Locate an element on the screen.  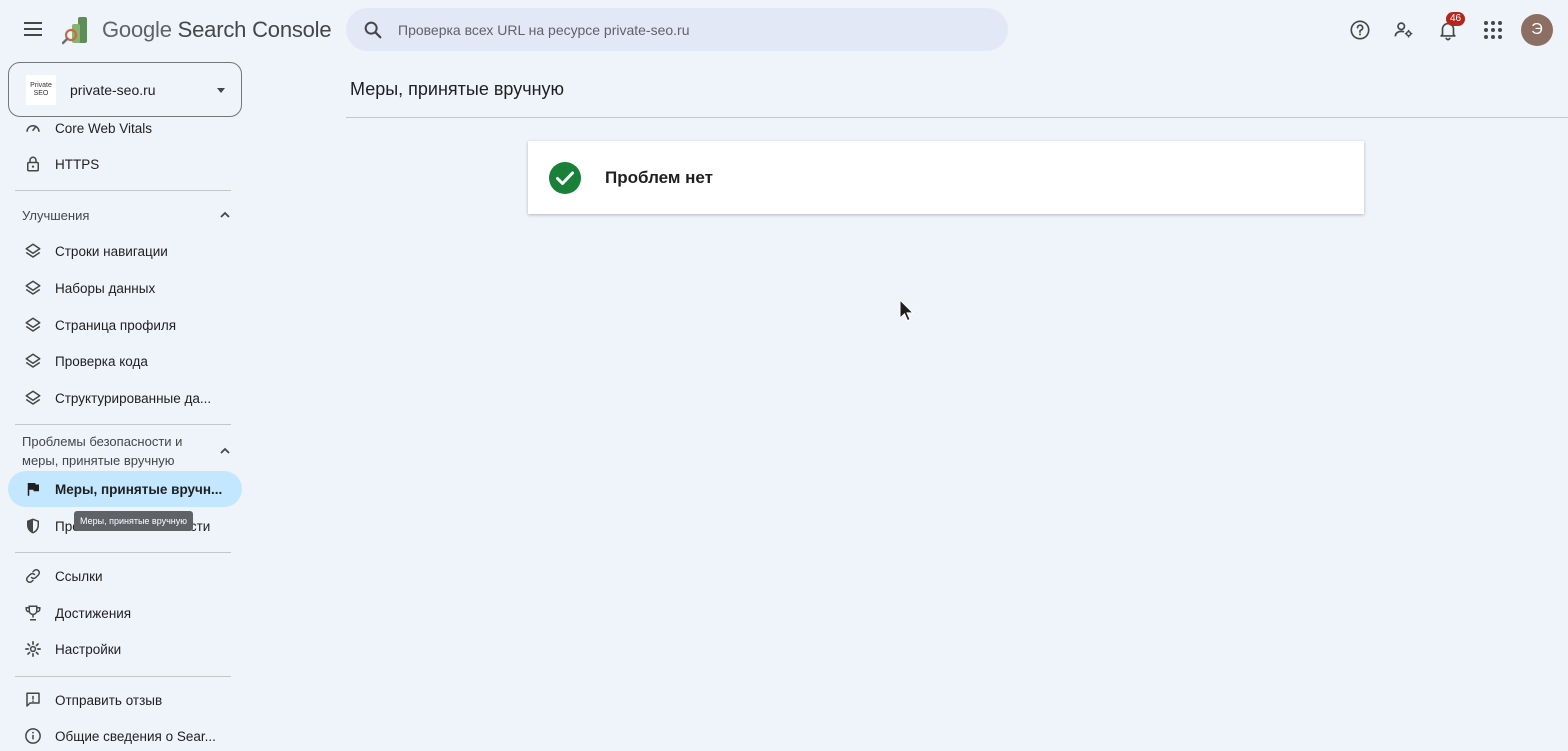
url-inspection-search is located at coordinates (677, 29).